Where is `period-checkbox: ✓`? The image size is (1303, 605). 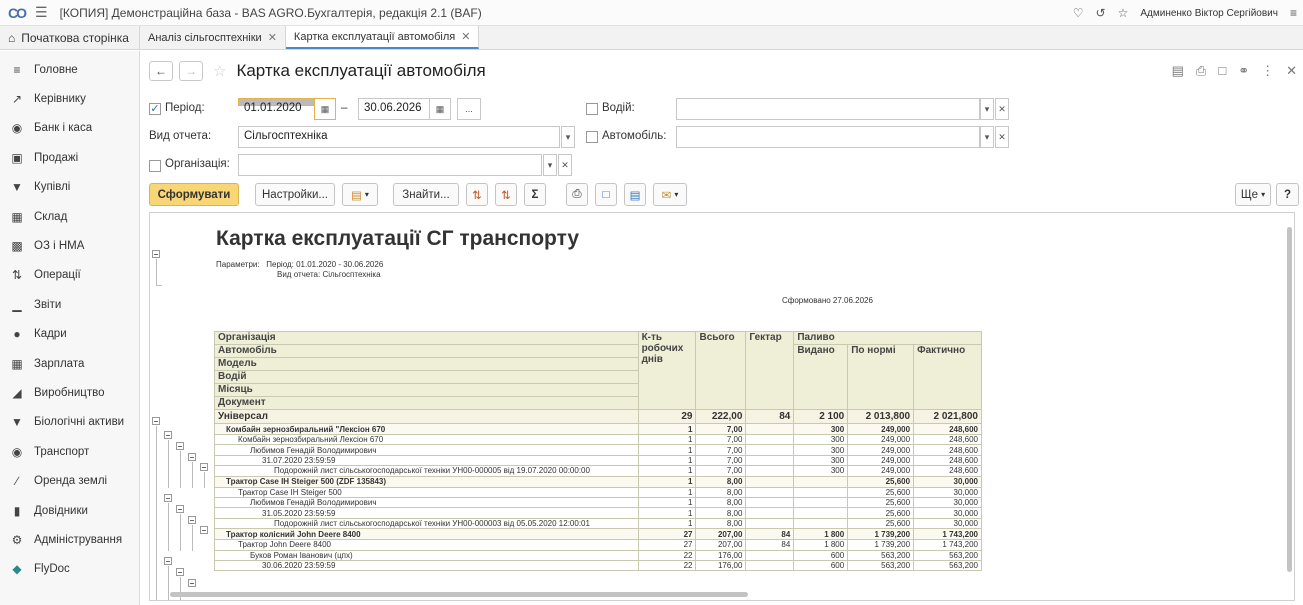 period-checkbox: ✓ is located at coordinates (155, 109).